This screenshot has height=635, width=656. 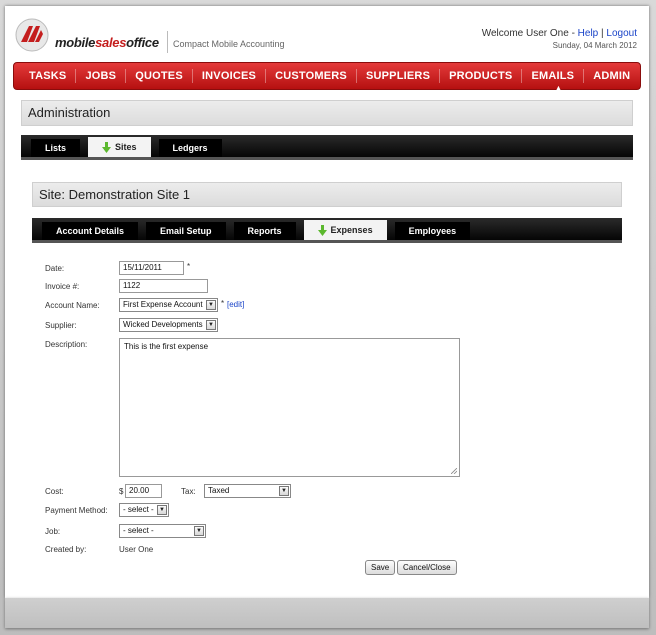 I want to click on current-date: Sunday, 04 March 2012, so click(x=594, y=45).